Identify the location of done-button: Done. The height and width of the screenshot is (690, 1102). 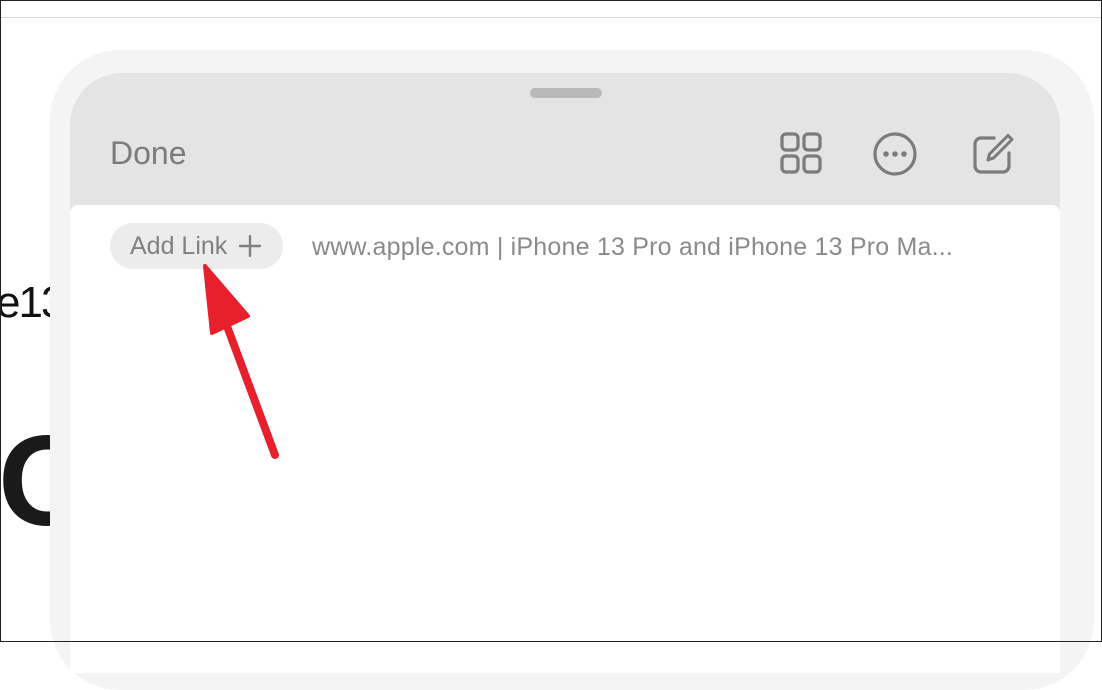
(148, 153).